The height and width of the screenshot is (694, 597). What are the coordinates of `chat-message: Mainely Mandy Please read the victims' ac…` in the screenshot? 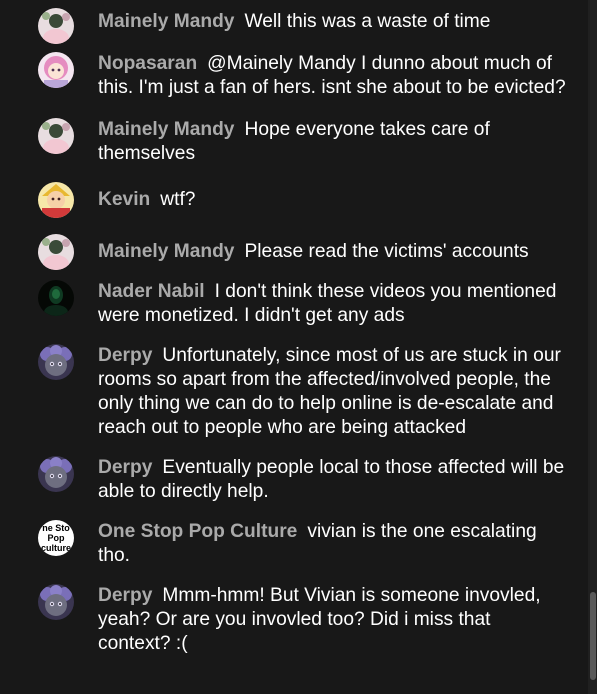 It's located at (294, 243).